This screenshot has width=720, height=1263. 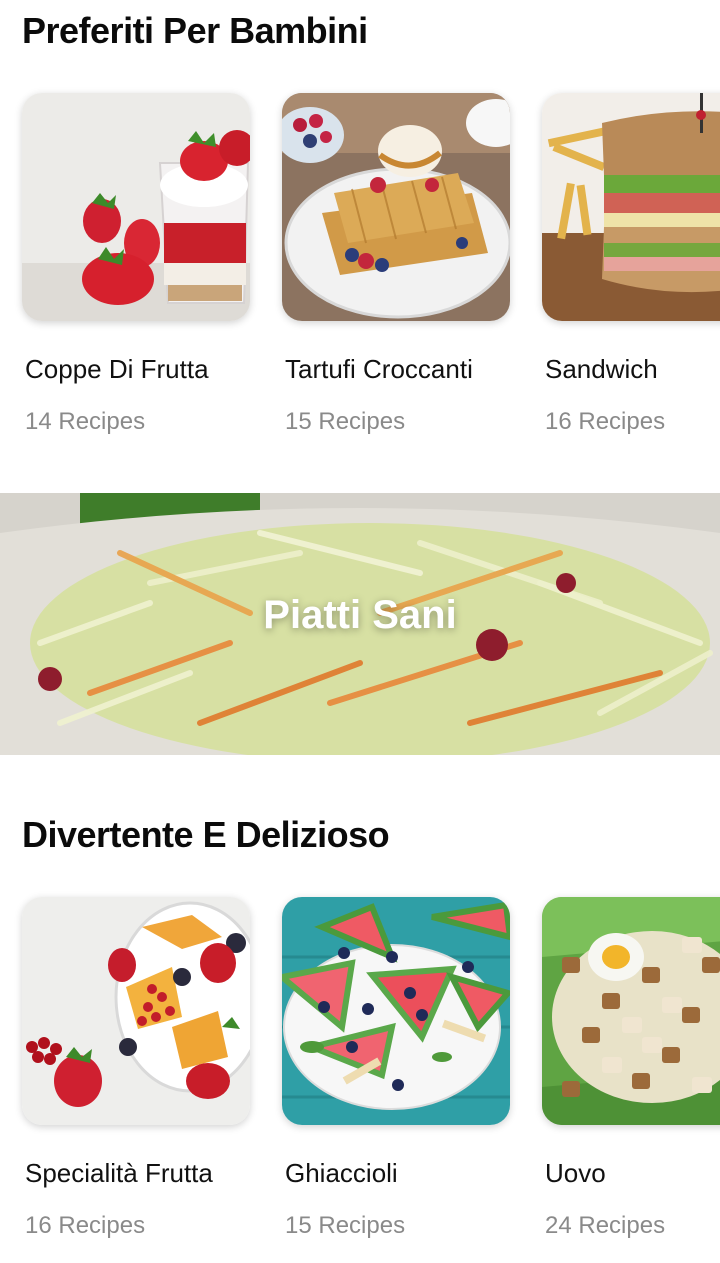 What do you see at coordinates (136, 207) in the screenshot?
I see `strawberry-parfait-image` at bounding box center [136, 207].